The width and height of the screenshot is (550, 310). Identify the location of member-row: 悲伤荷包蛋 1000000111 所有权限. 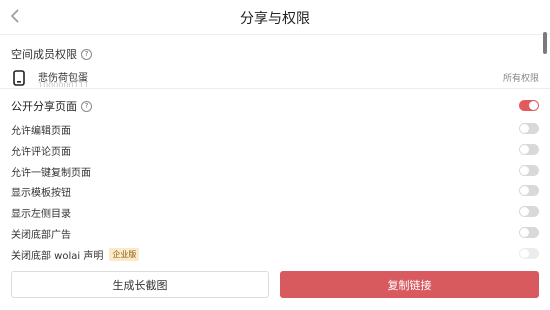
(276, 77).